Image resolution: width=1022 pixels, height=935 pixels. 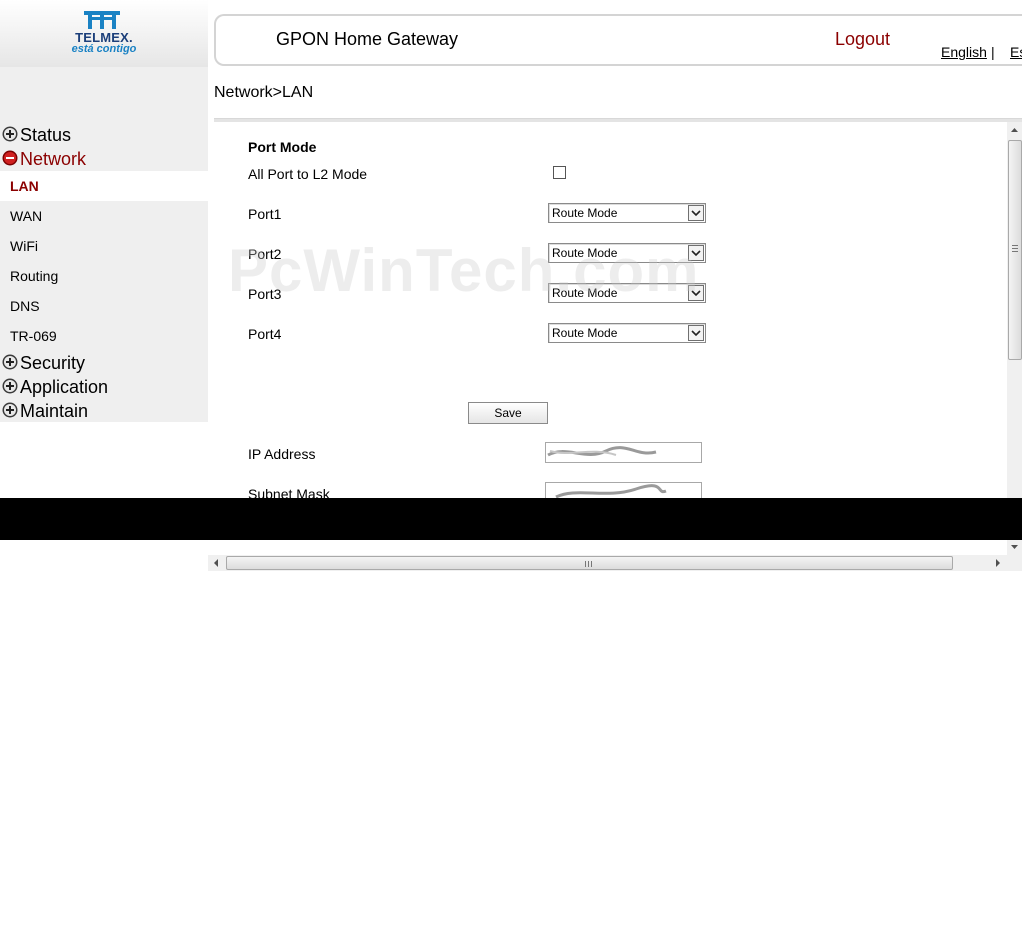 What do you see at coordinates (216, 563) in the screenshot?
I see `scroll-left-arrow-icon` at bounding box center [216, 563].